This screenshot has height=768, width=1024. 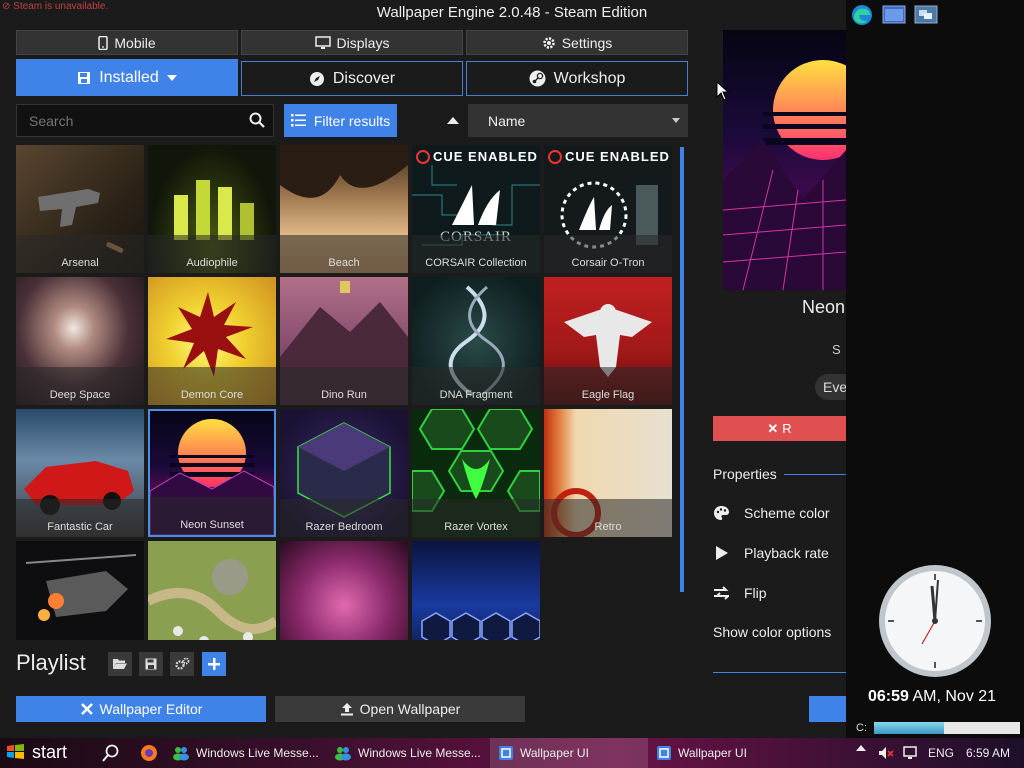 I want to click on playback-rate-property: Playback rate, so click(x=779, y=553).